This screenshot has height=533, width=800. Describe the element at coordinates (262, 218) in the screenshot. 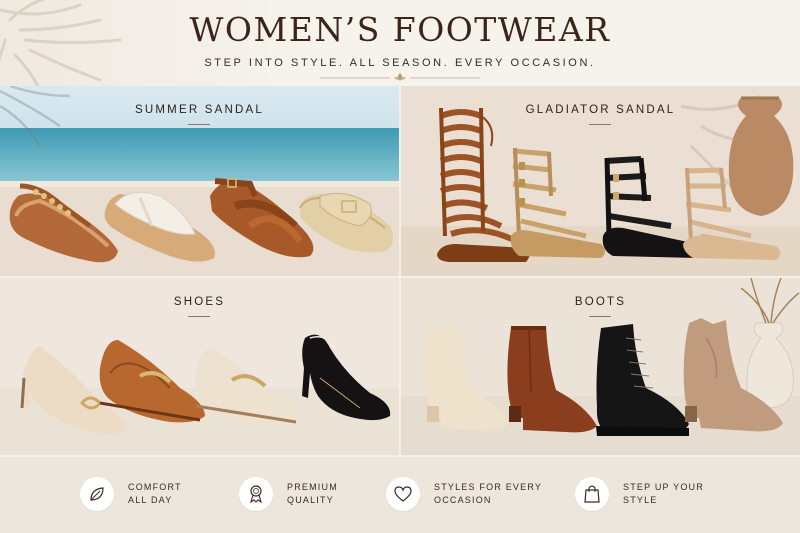

I see `brown-strappy-sandal-image` at that location.